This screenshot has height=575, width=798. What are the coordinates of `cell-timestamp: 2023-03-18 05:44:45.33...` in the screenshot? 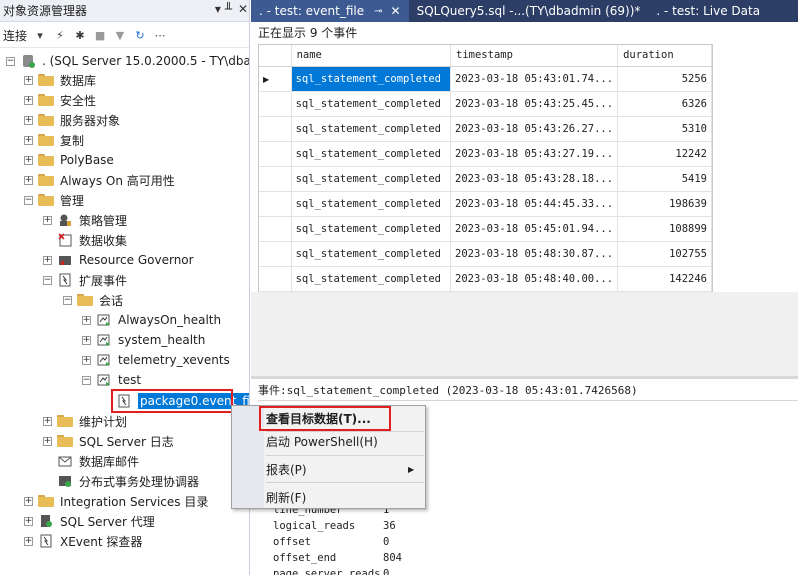 It's located at (534, 204).